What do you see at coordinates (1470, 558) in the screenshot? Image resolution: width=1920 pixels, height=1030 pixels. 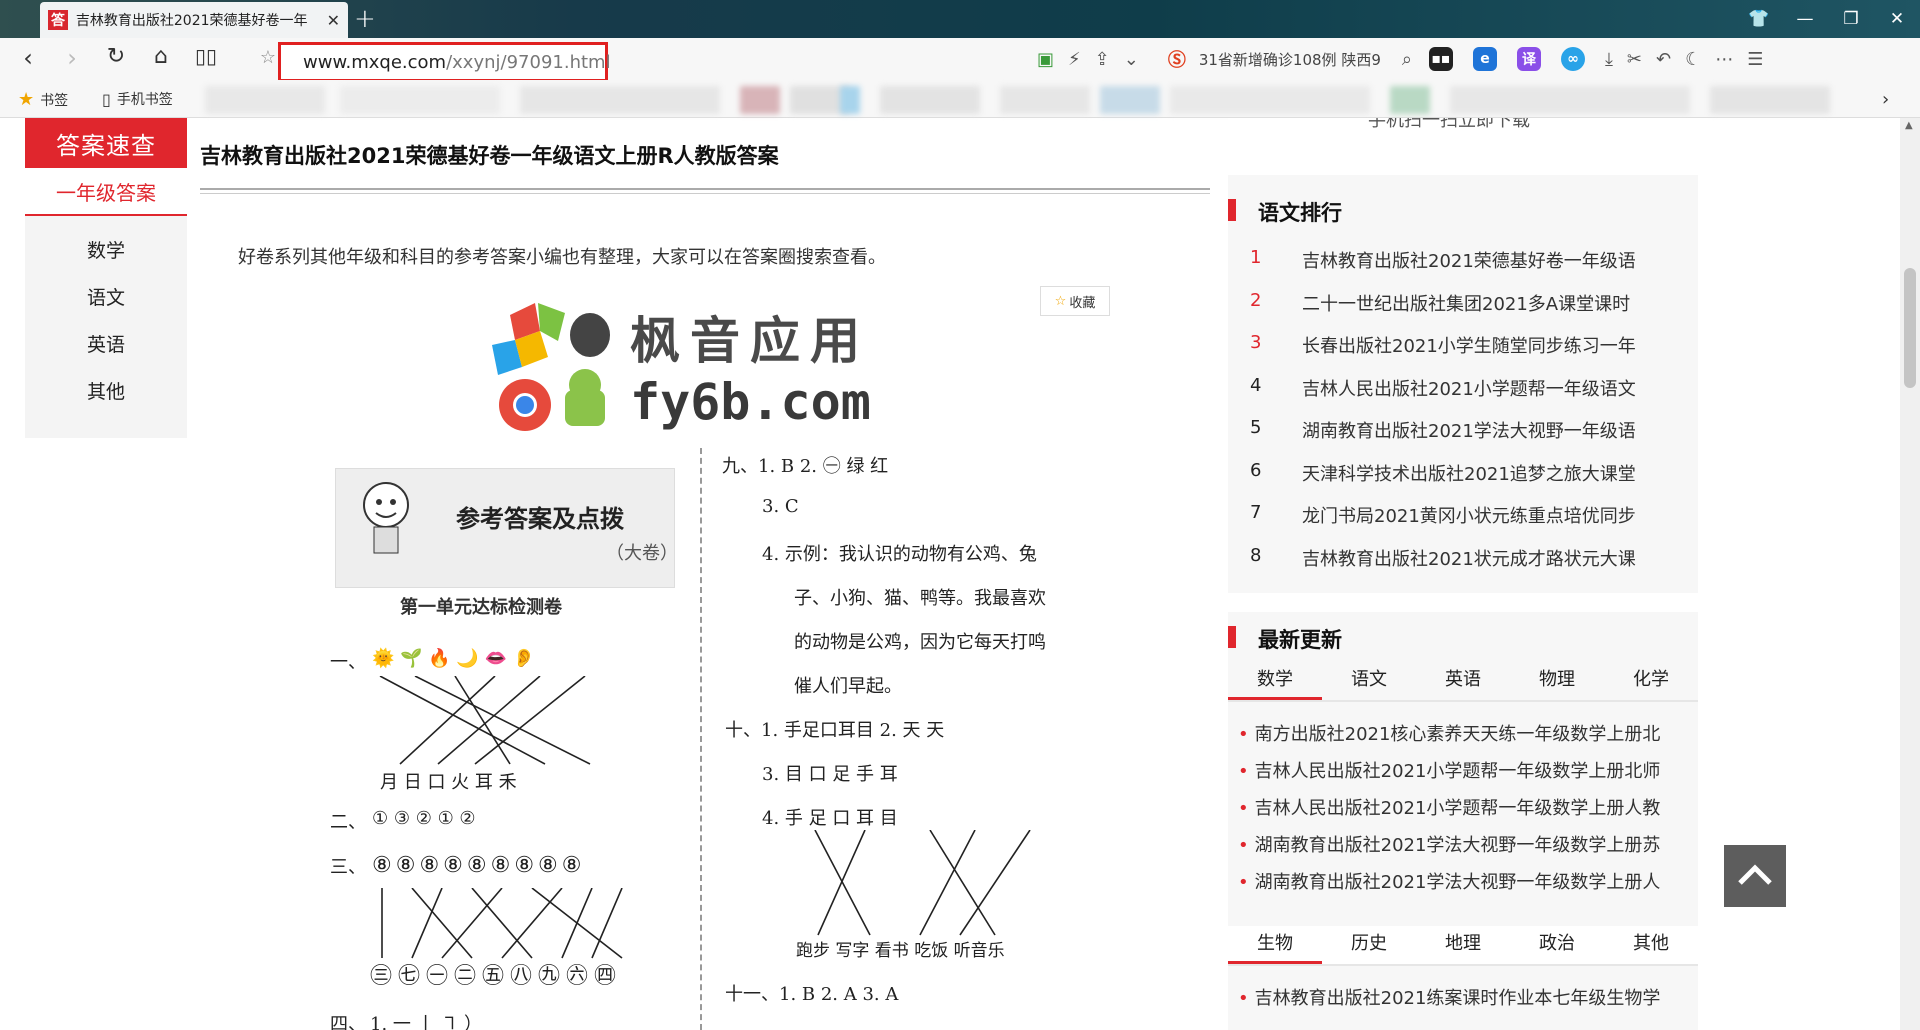 I see `ranking-item: 8 吉林教育出版社2021状元成才路状元大课` at bounding box center [1470, 558].